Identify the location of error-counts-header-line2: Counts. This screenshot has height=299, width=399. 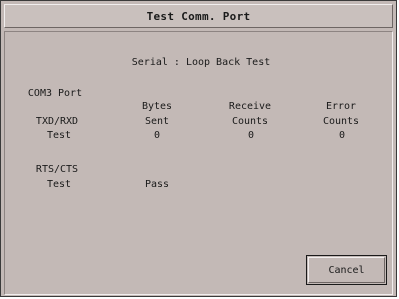
(341, 121).